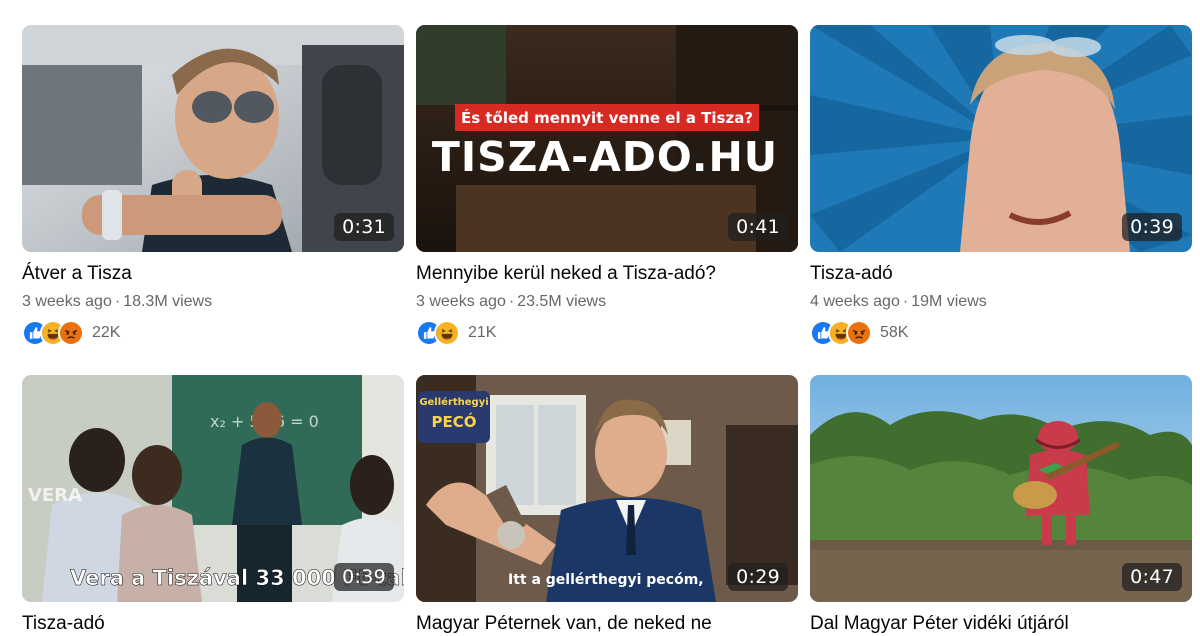 This screenshot has width=1200, height=636. Describe the element at coordinates (1001, 138) in the screenshot. I see `video-thumbnail: 0:39` at that location.